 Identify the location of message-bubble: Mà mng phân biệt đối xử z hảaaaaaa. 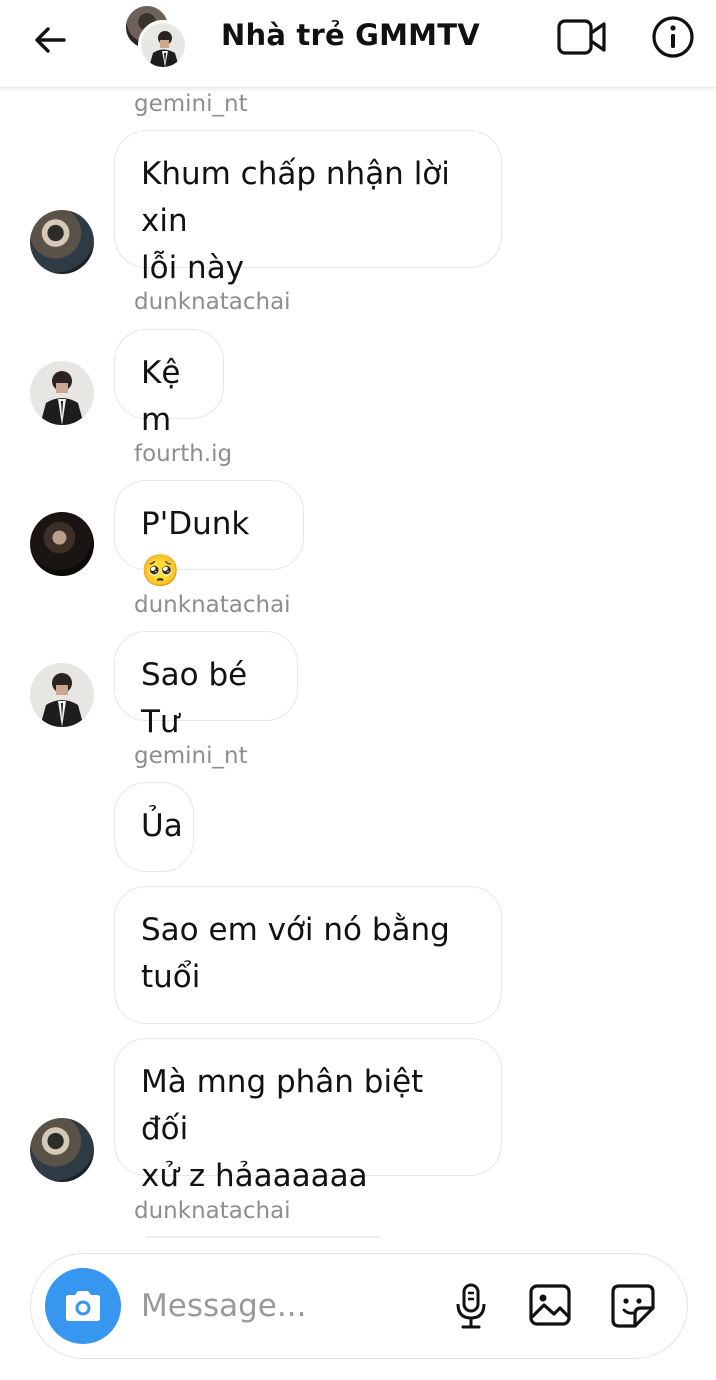
(308, 1116).